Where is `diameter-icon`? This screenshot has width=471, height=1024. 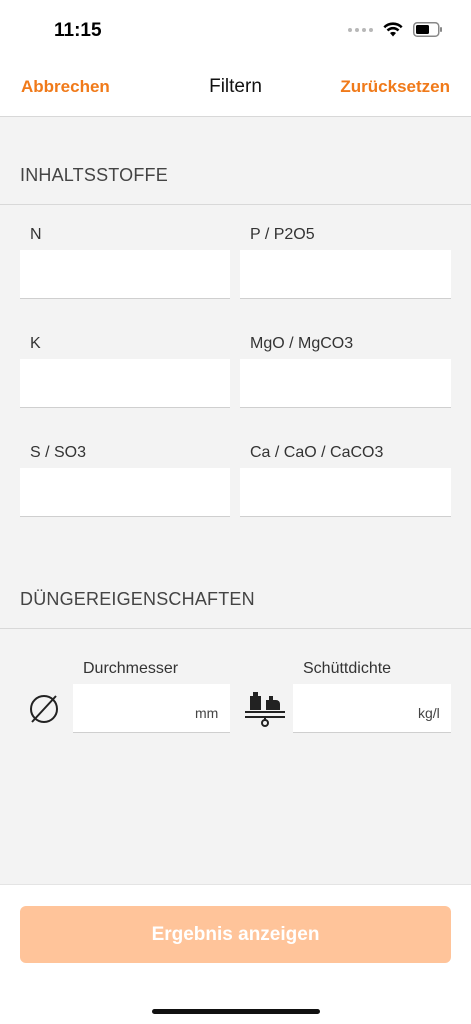 diameter-icon is located at coordinates (44, 709).